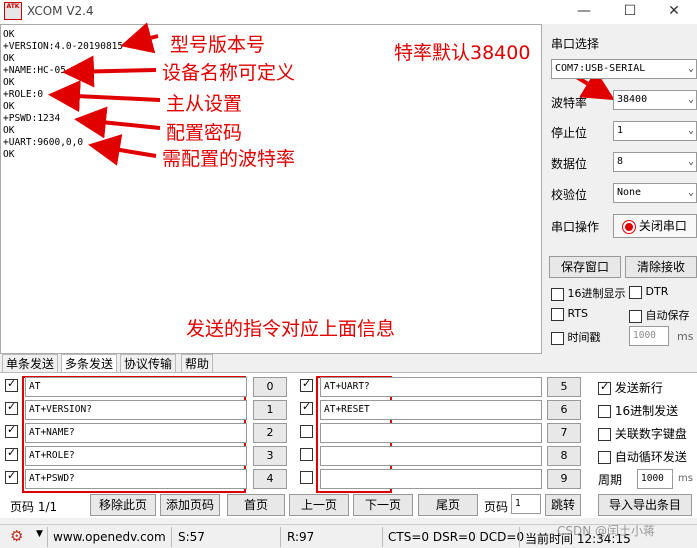 The height and width of the screenshot is (548, 697). I want to click on period-unit: ms, so click(685, 478).